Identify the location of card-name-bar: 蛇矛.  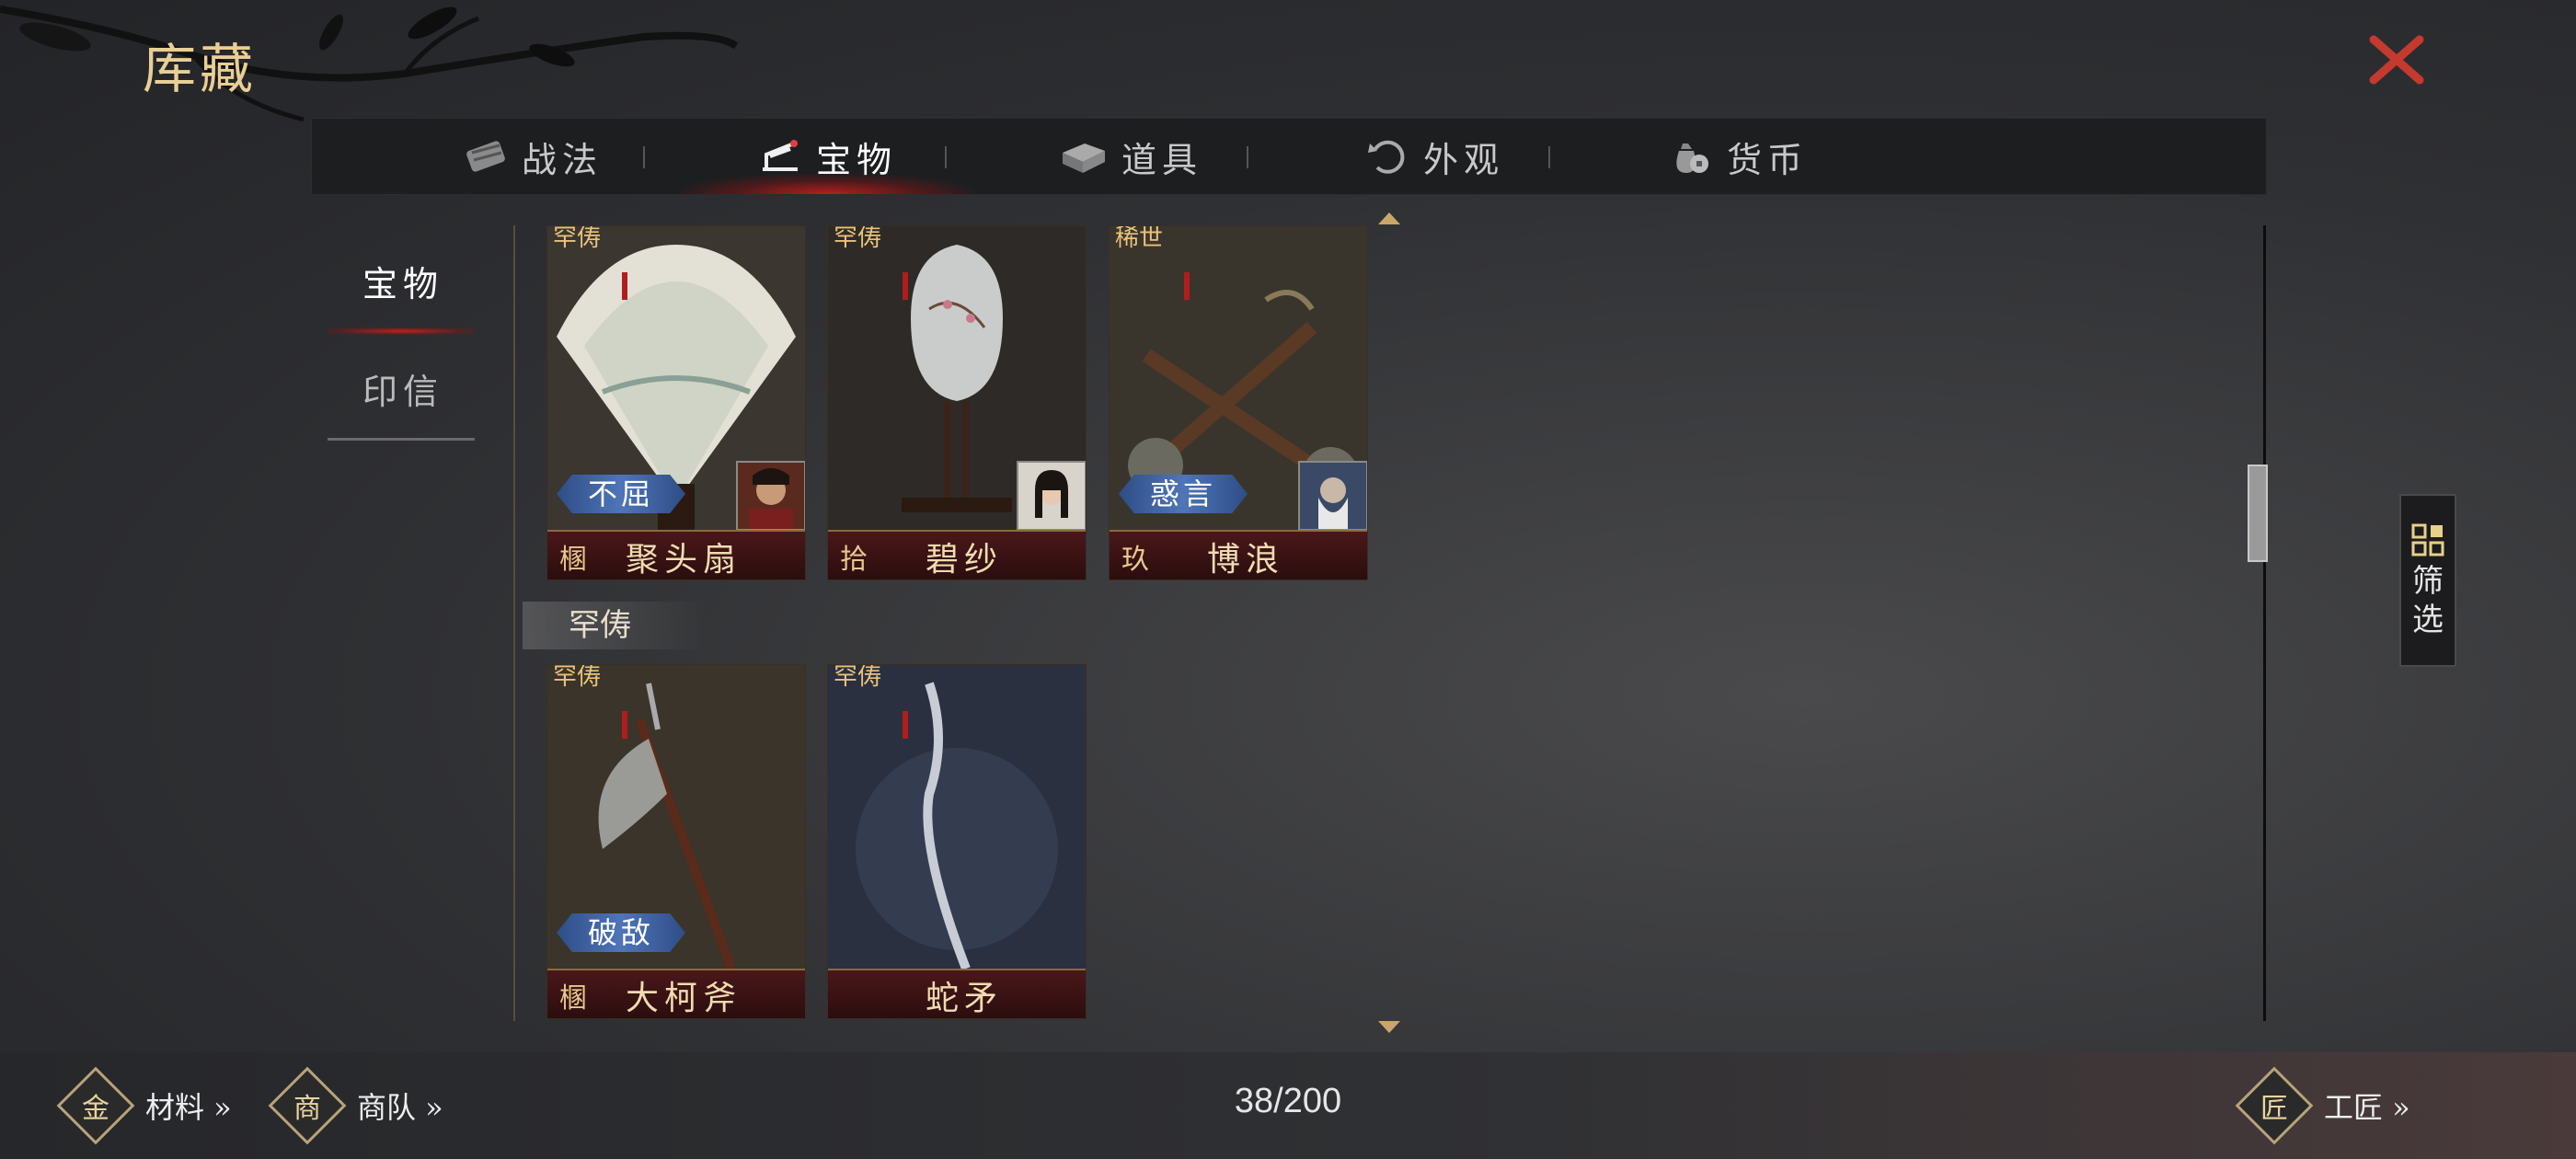
(957, 993).